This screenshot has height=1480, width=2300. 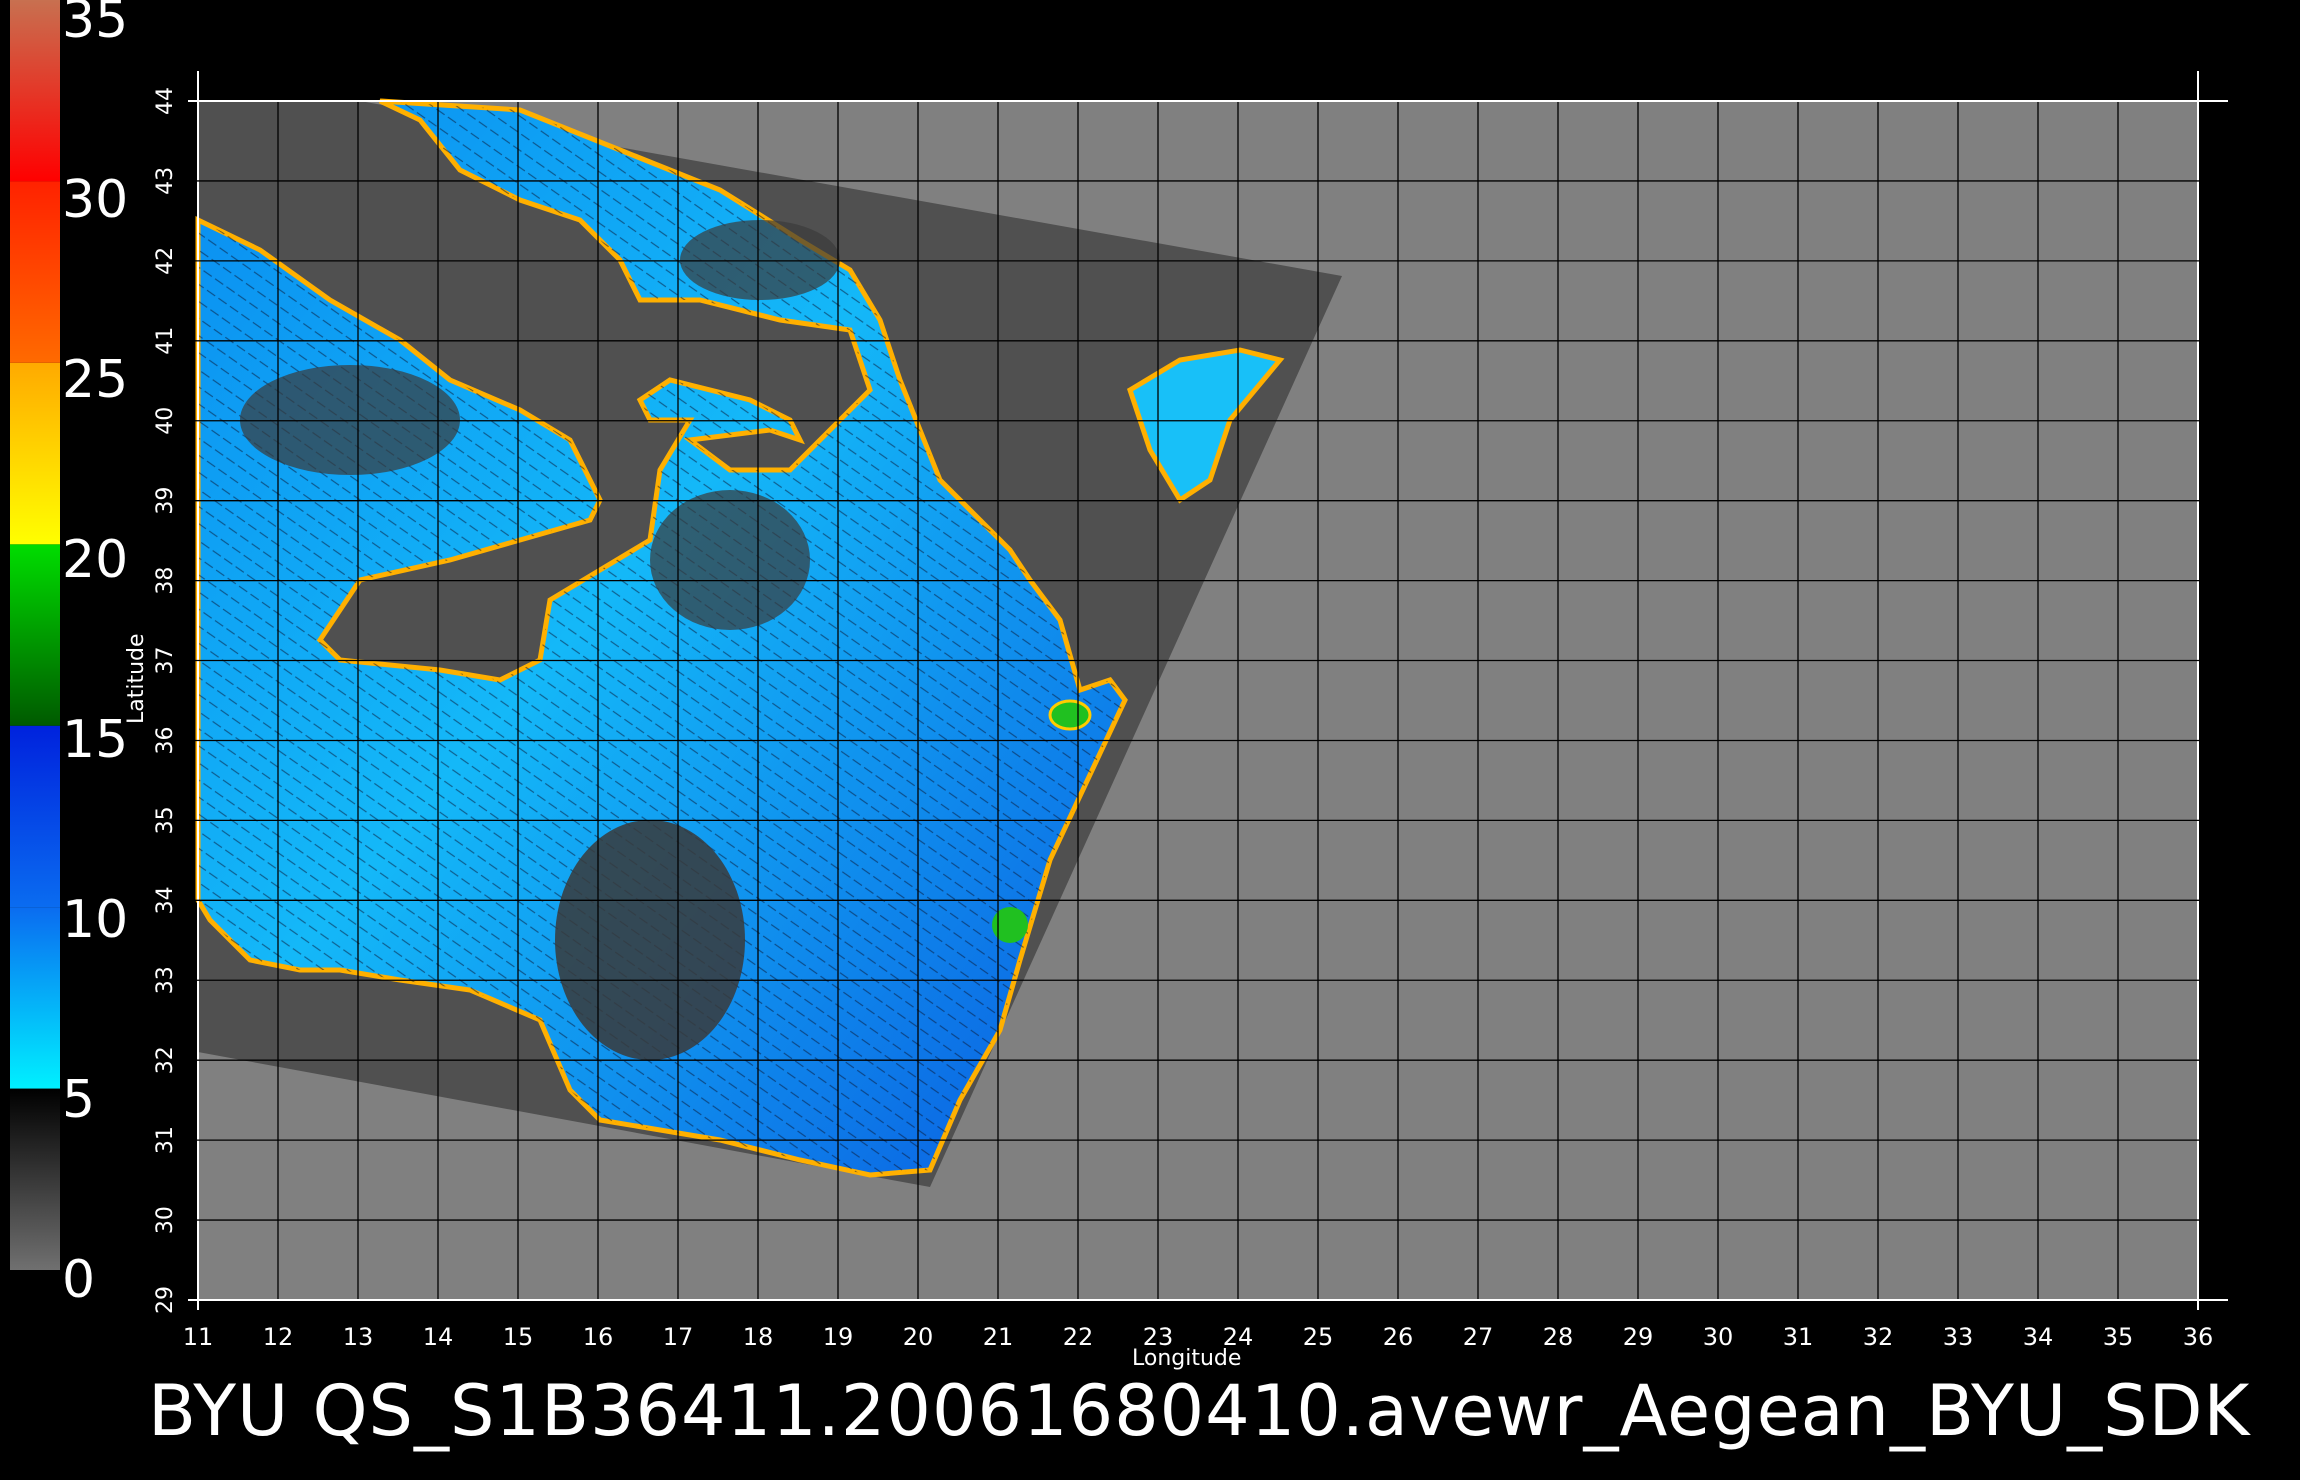 I want to click on lon-tick-label-14: 14, so click(x=438, y=1337).